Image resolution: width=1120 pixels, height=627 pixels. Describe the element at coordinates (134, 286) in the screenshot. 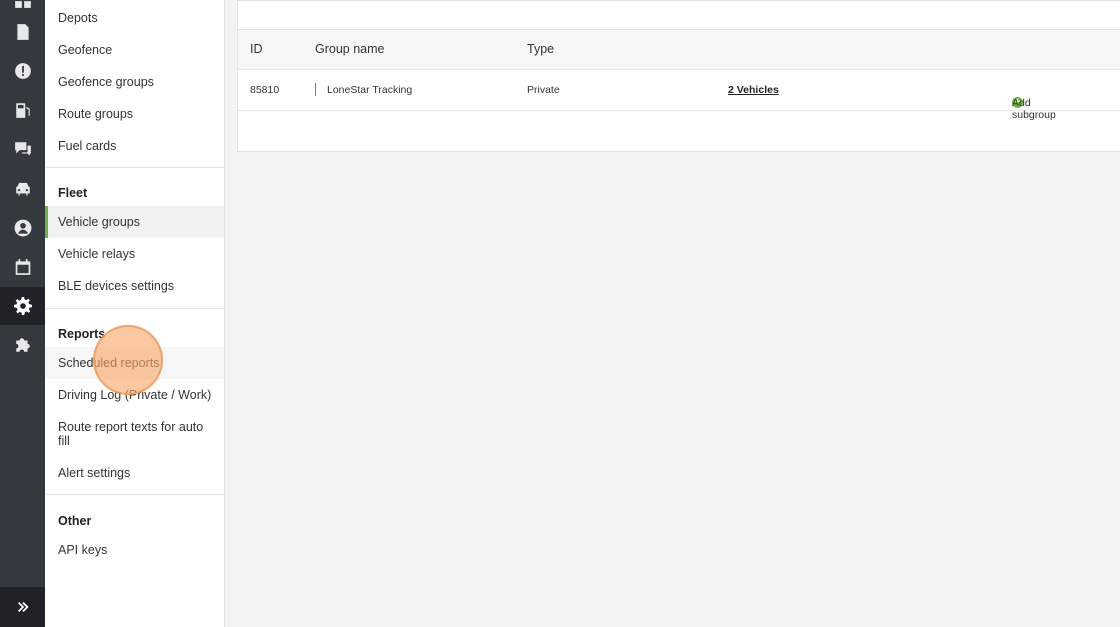

I see `sidebar-item-ble-devices-settings: BLE devices settings` at that location.